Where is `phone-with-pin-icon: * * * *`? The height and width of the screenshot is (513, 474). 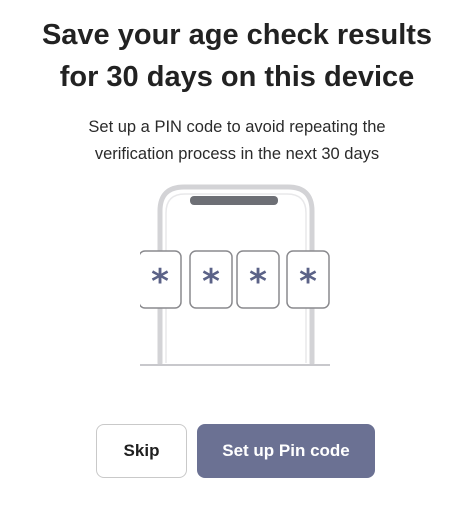
phone-with-pin-icon: * * * * is located at coordinates (235, 275).